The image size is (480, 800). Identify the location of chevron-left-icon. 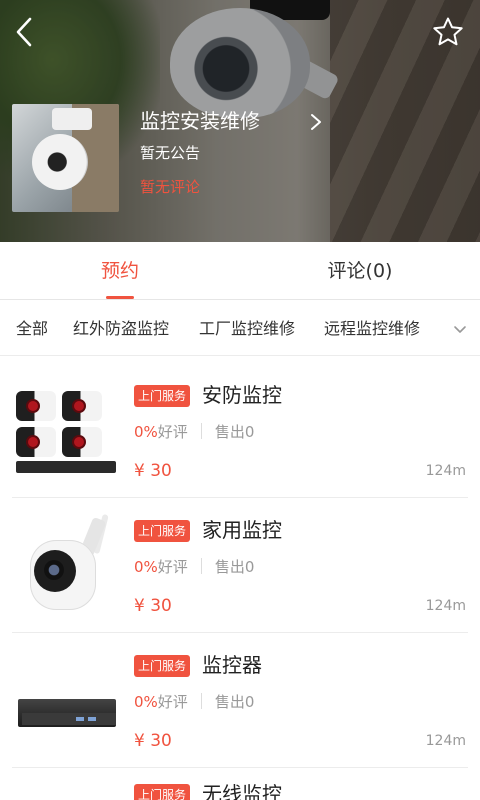
(24, 32).